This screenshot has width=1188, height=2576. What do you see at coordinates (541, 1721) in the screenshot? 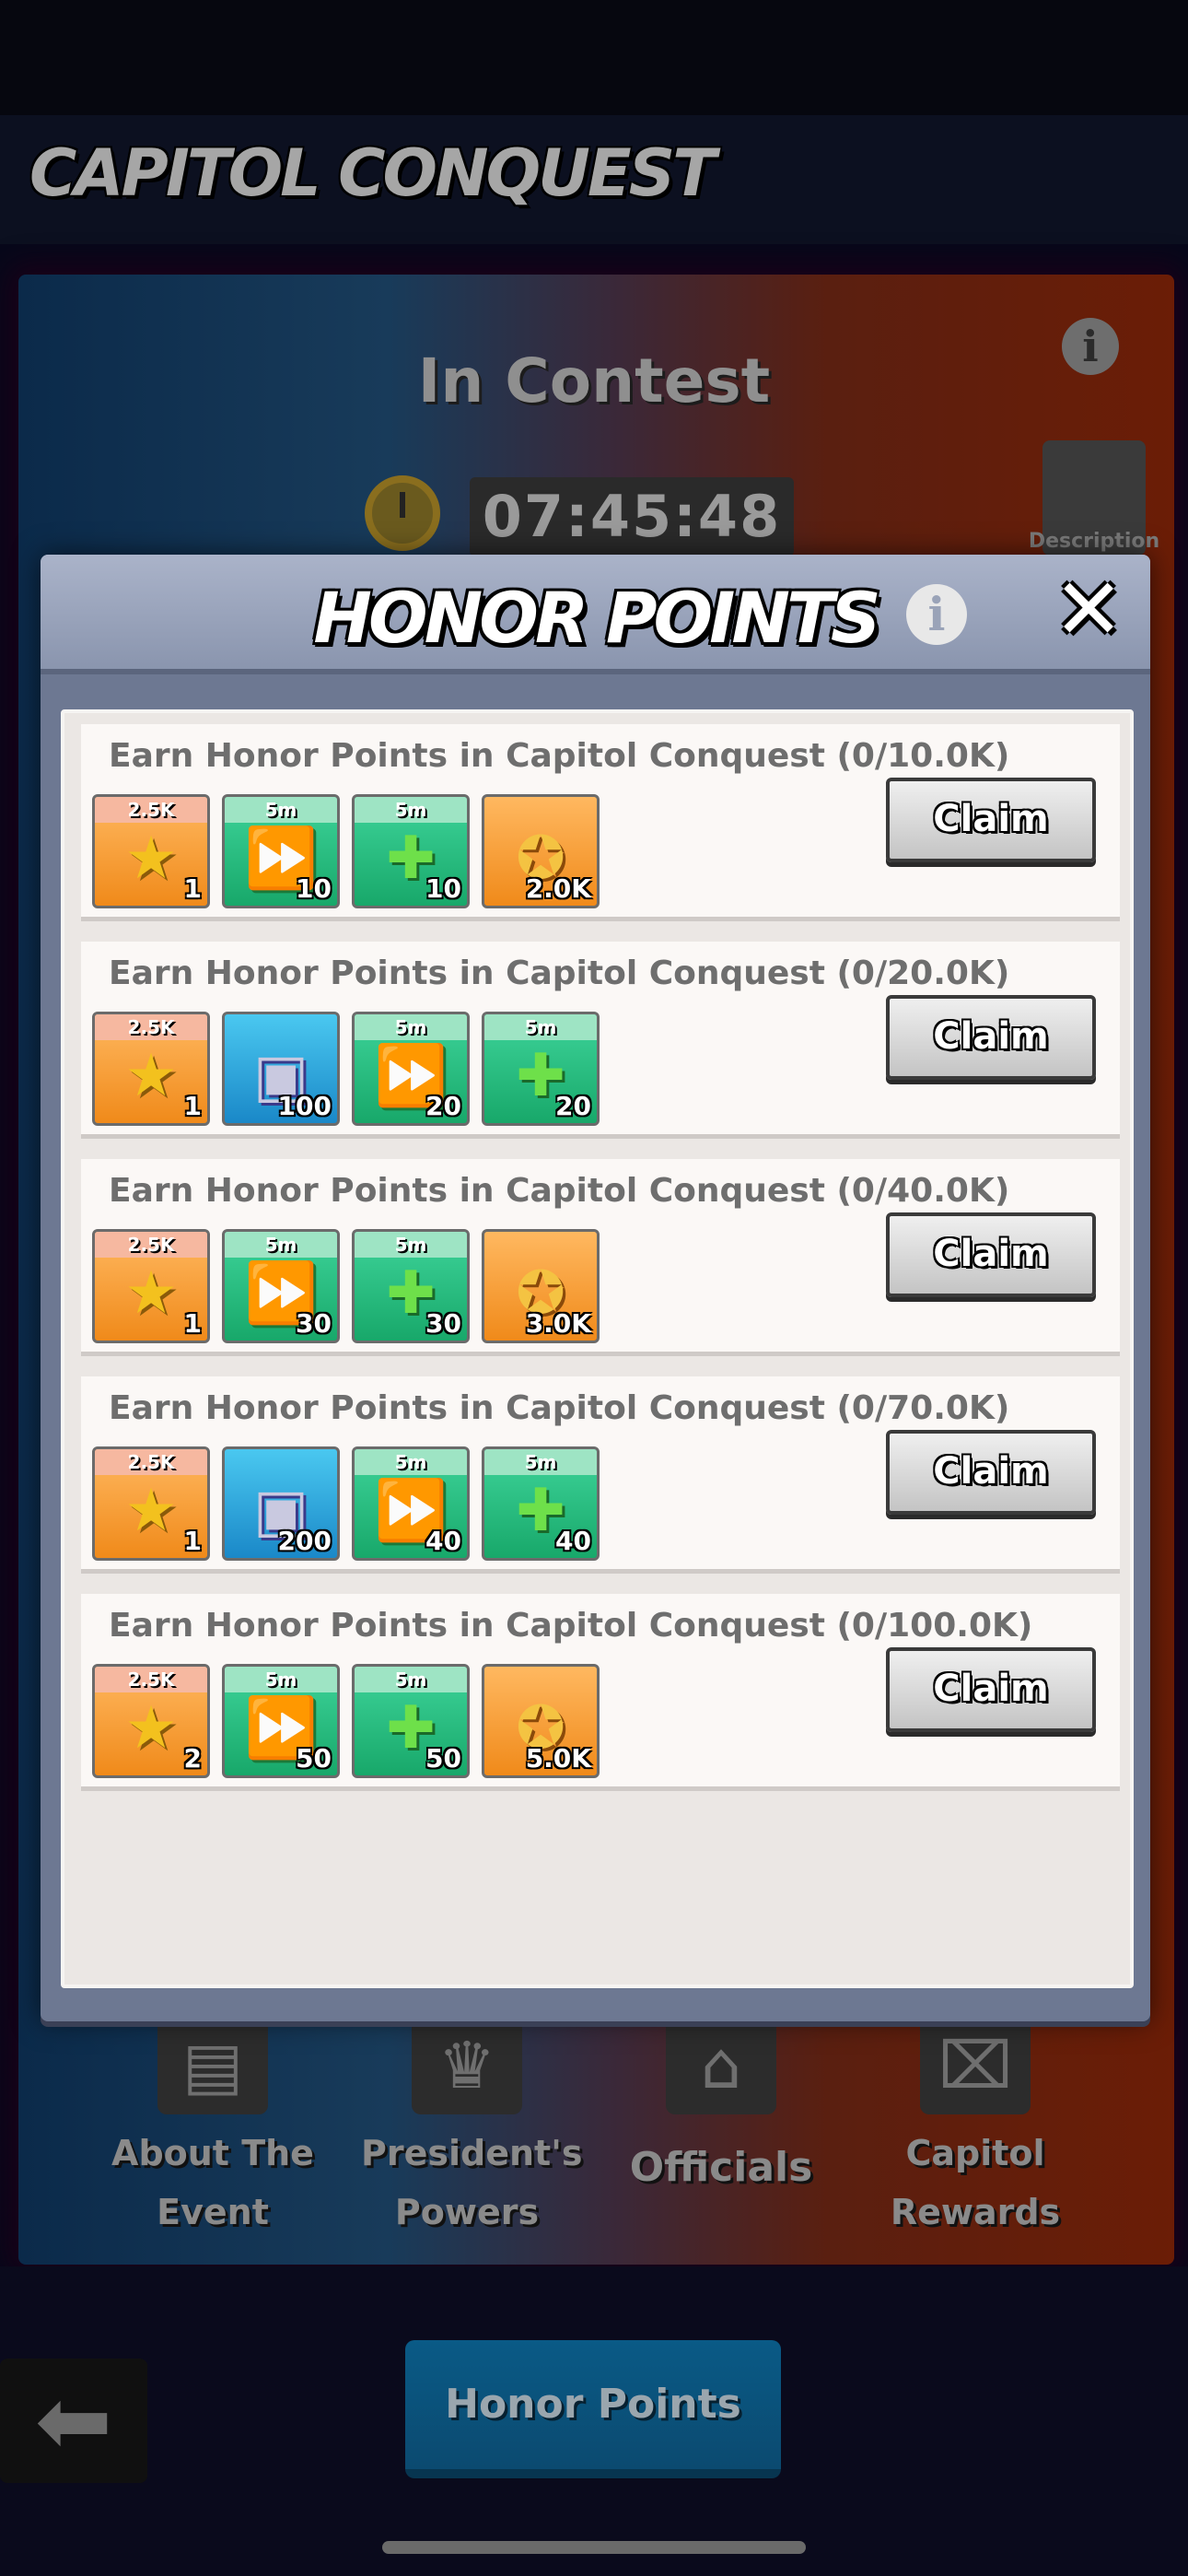
I see `reward-item: ✪ 5.0K` at bounding box center [541, 1721].